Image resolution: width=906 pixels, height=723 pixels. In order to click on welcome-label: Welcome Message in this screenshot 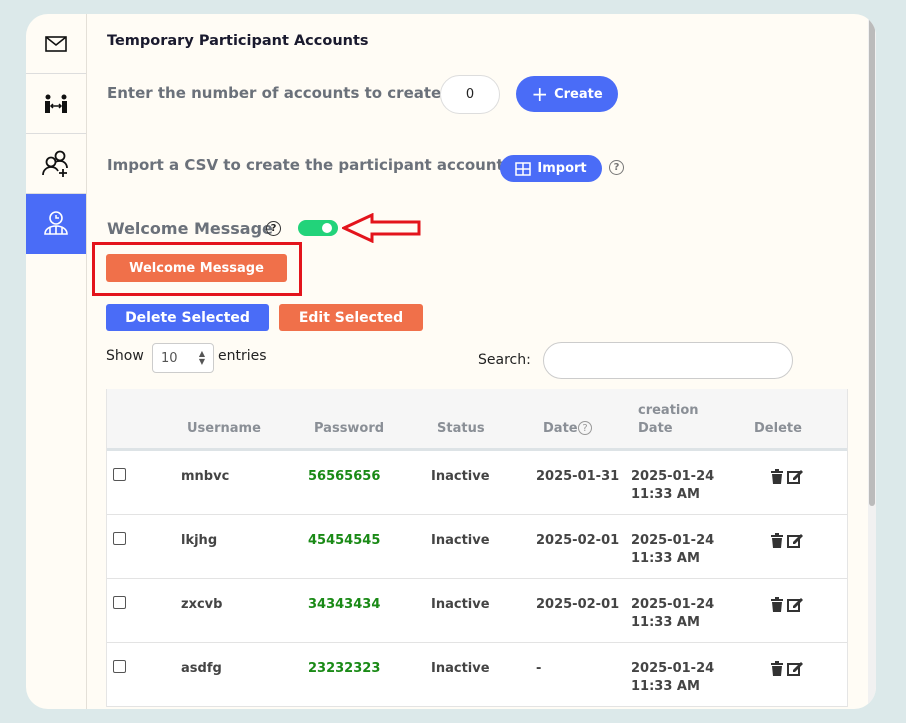, I will do `click(190, 228)`.